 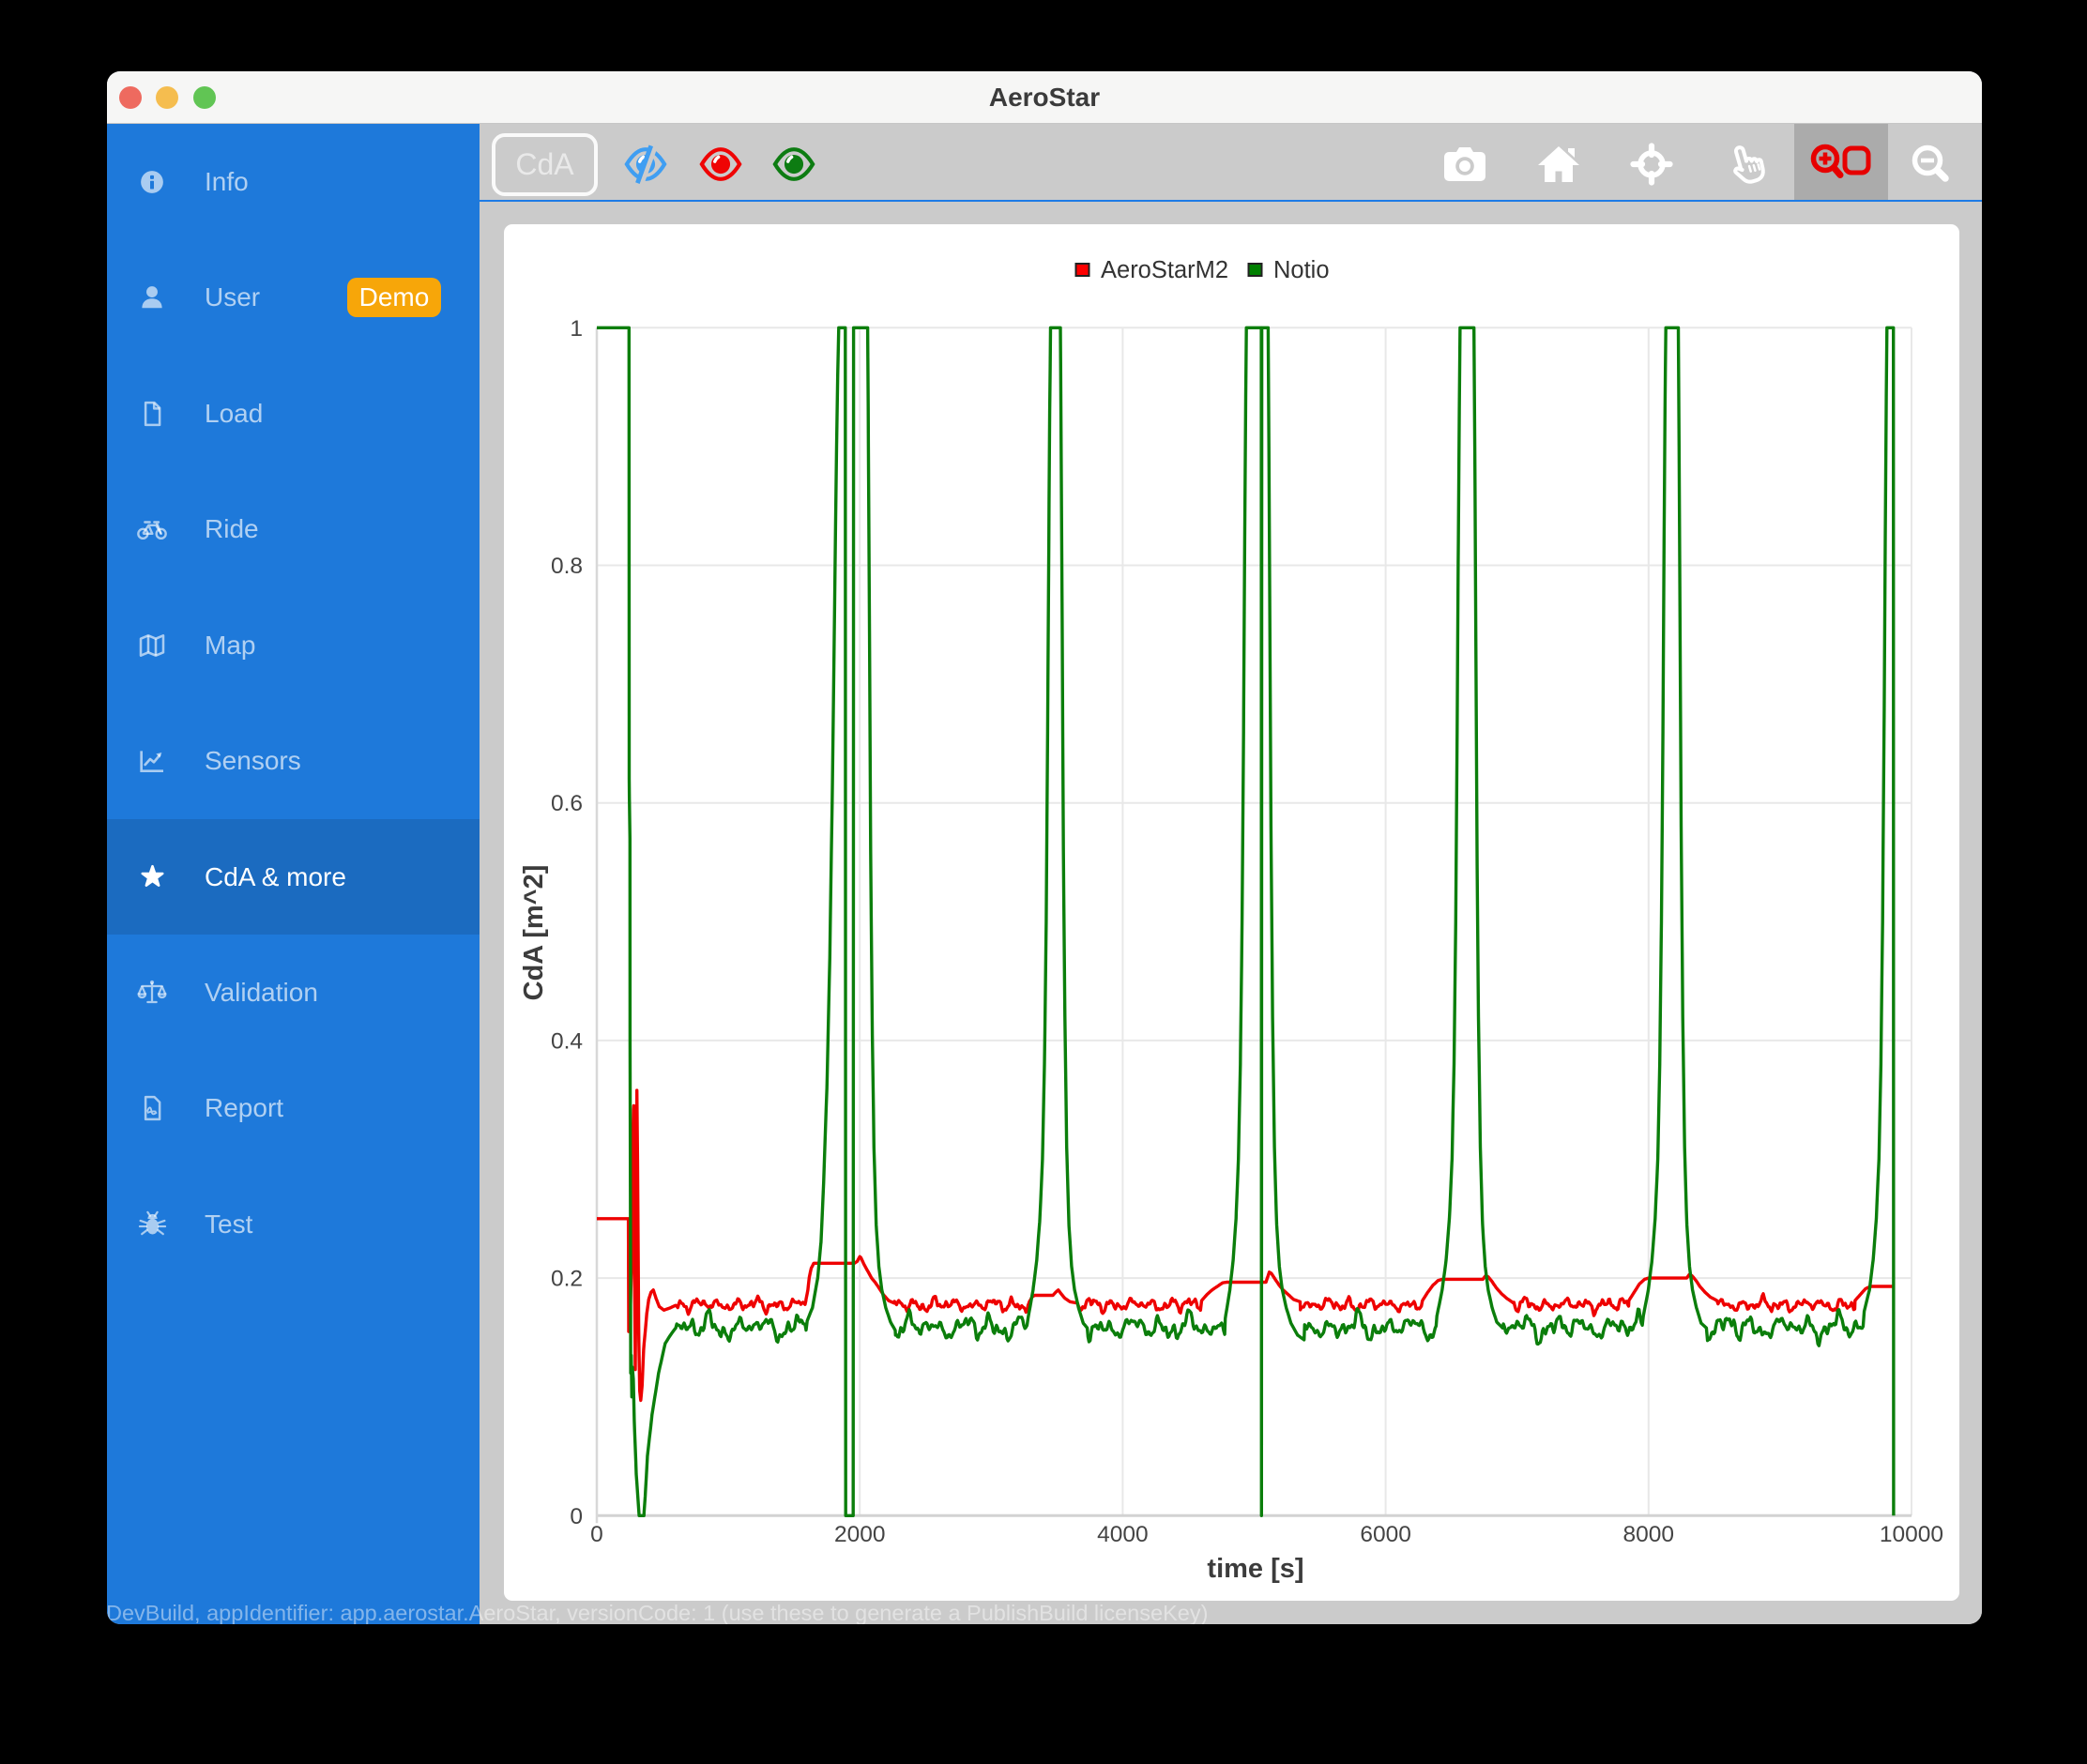 What do you see at coordinates (1649, 1534) in the screenshot?
I see `svg-text: 8000` at bounding box center [1649, 1534].